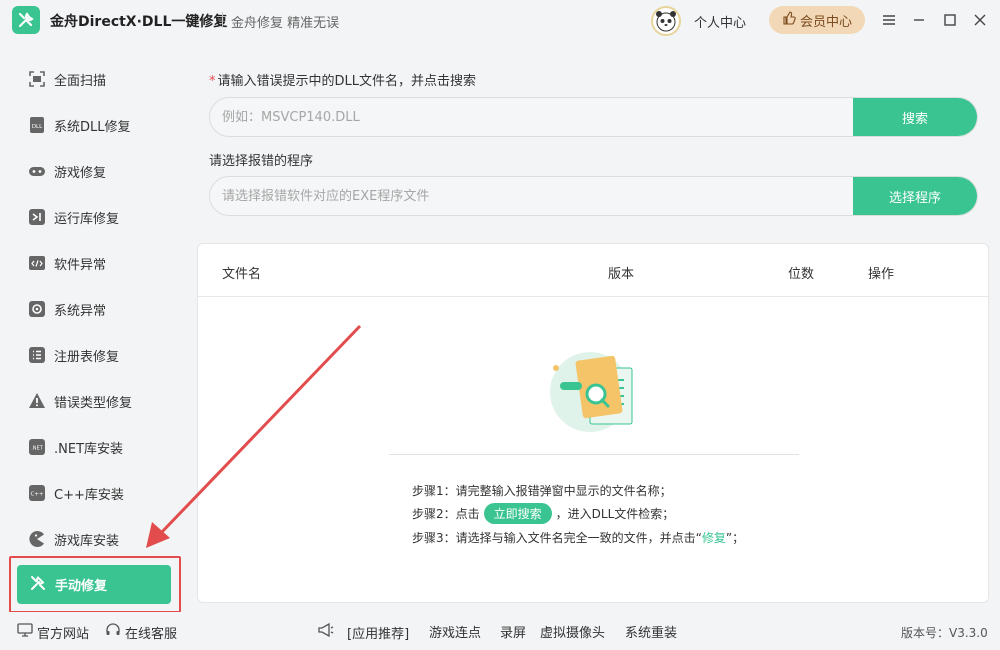 This screenshot has height=650, width=1000. I want to click on dotnet-icon: .NET, so click(37, 447).